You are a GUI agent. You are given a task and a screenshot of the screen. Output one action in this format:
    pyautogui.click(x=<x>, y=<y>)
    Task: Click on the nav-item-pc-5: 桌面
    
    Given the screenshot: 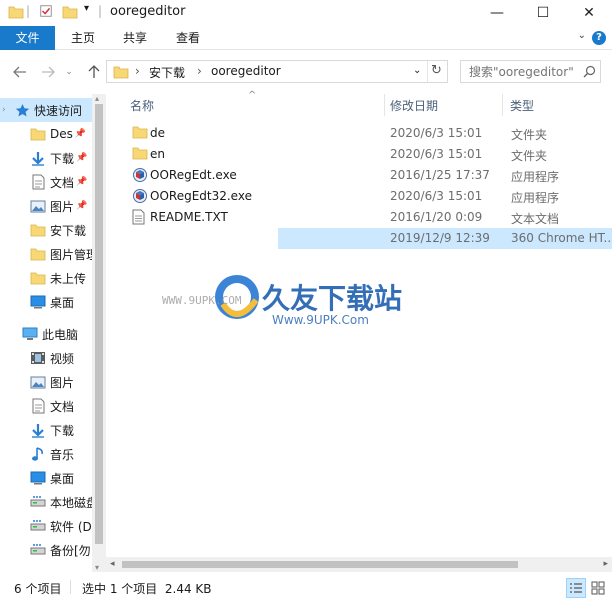 What is the action you would take?
    pyautogui.click(x=46, y=478)
    